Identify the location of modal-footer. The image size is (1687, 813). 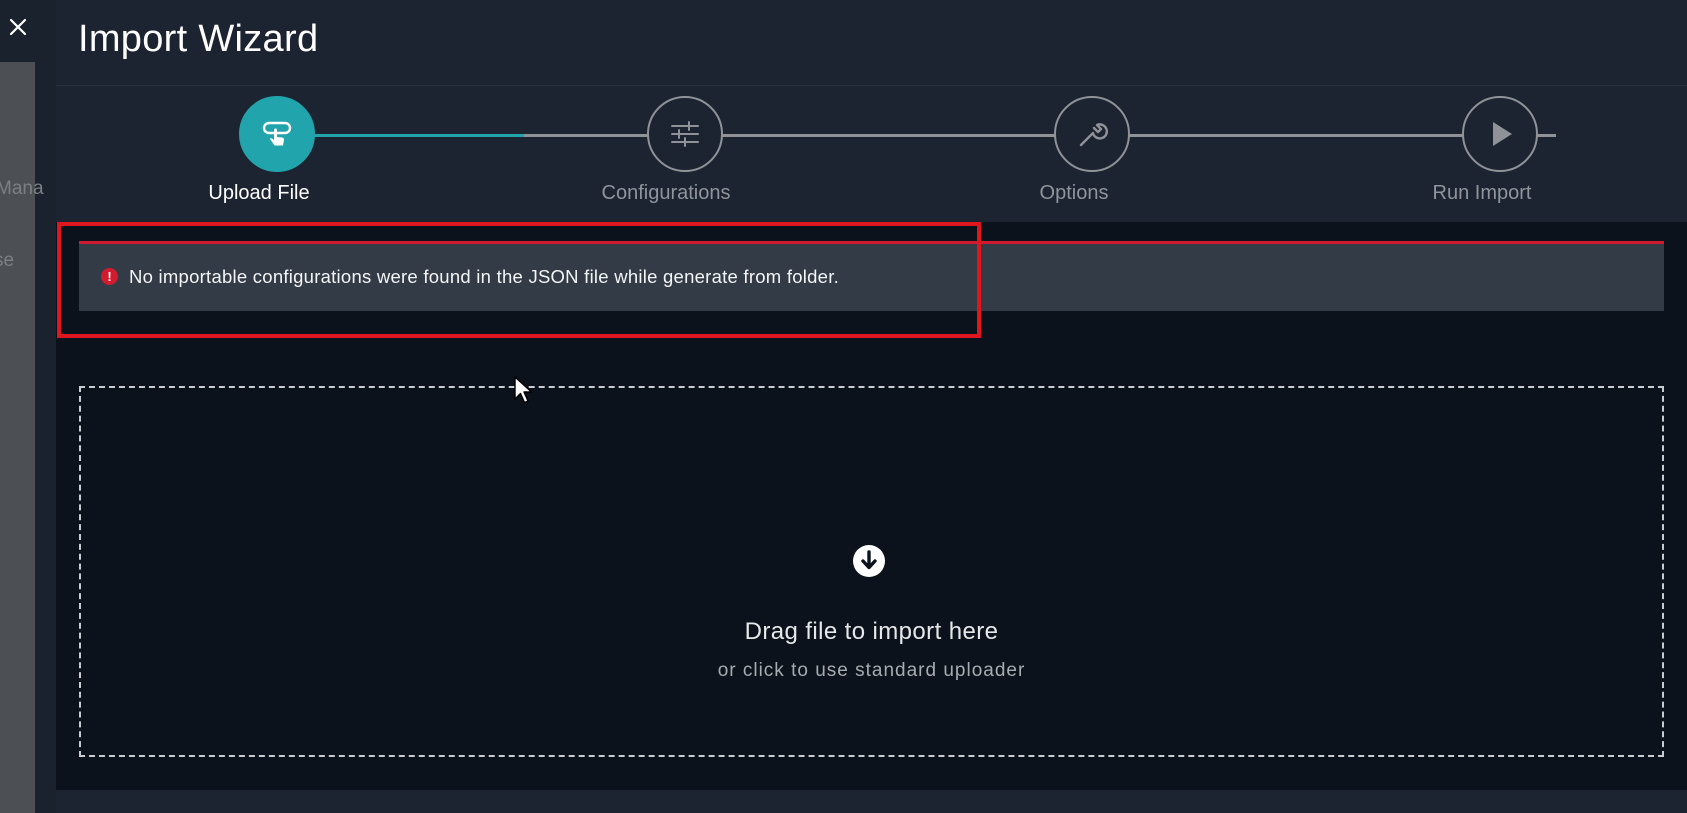
(871, 801).